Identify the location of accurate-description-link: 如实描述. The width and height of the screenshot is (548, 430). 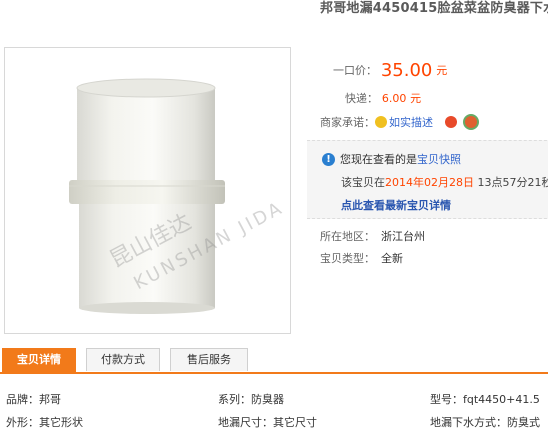
(411, 122).